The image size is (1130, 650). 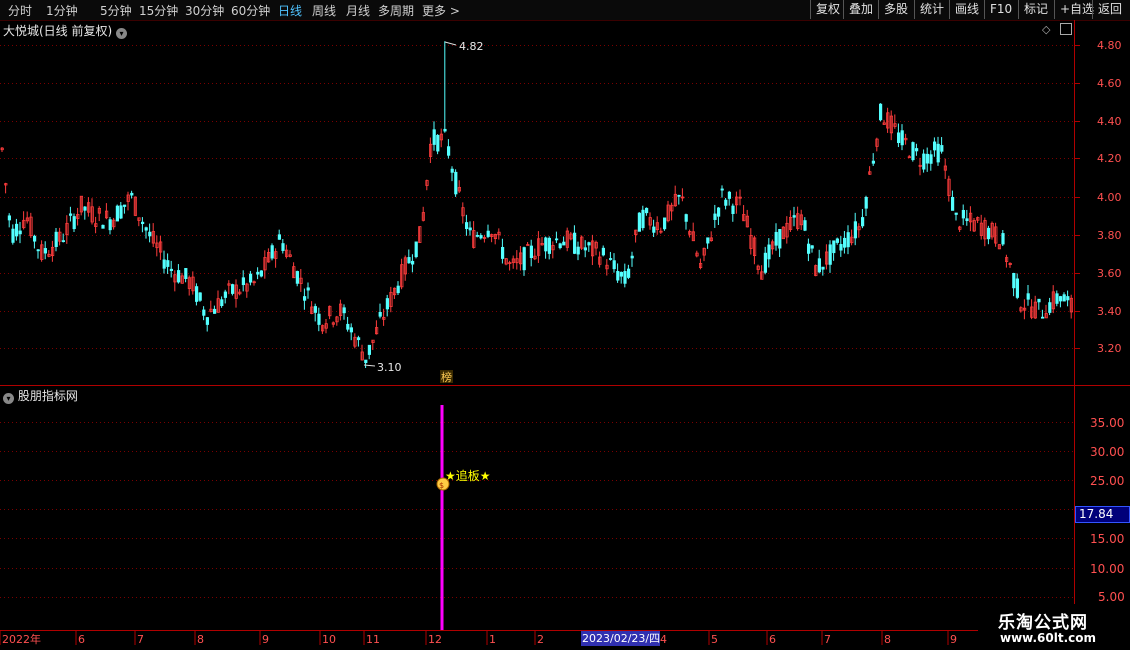 I want to click on indicator-tick: 10.00, so click(x=1107, y=569).